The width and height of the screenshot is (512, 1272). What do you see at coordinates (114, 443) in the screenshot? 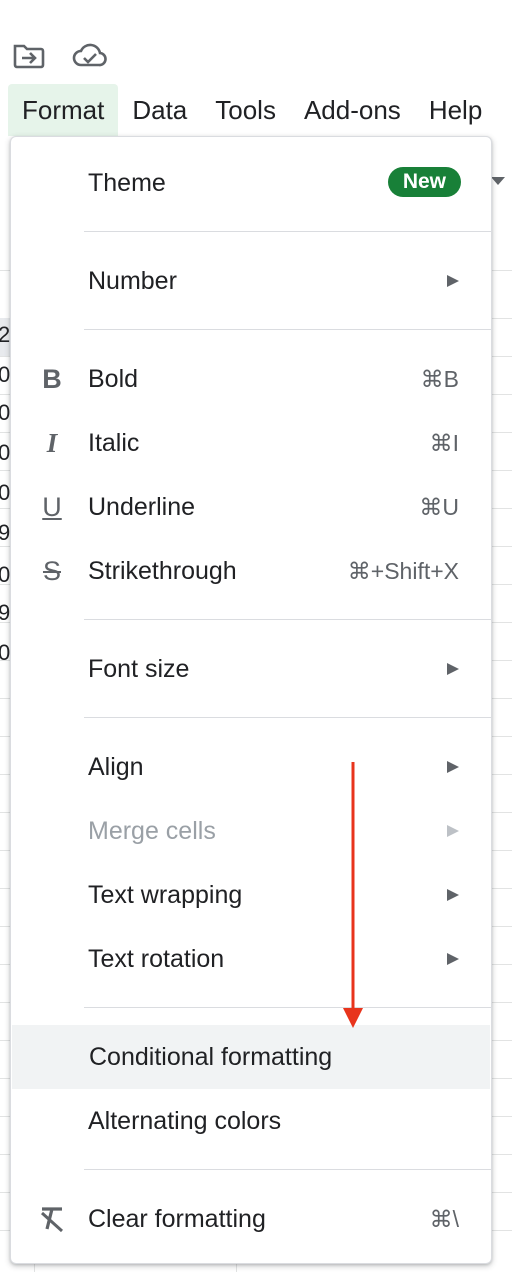
I see `menu-item-label: Italic` at bounding box center [114, 443].